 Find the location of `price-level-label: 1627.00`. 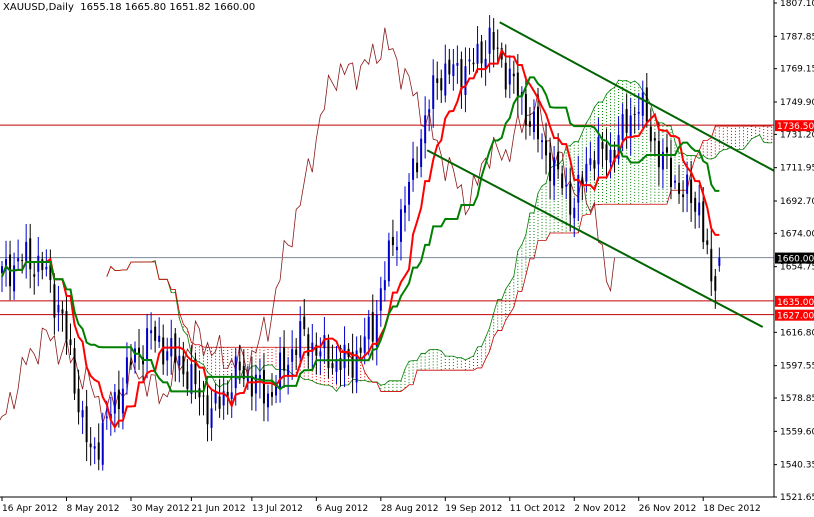

price-level-label: 1627.00 is located at coordinates (795, 317).